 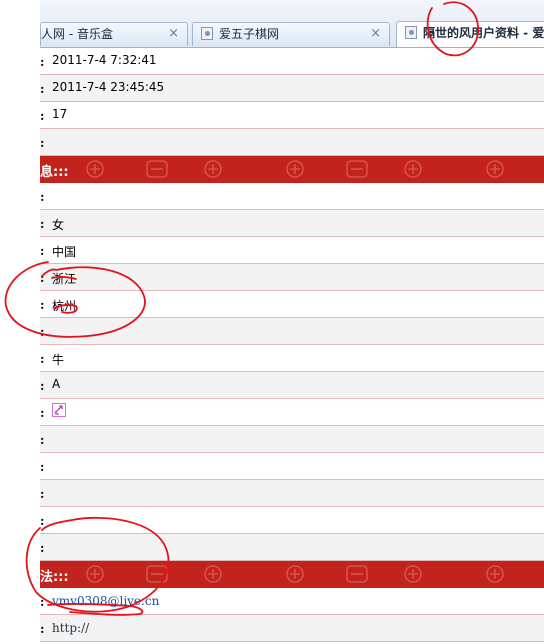 I want to click on browser-tab-bar: 人网 - 音乐盒 × 爱五子棋网 × 隔世的风用户资料 - 爱, so click(x=292, y=24).